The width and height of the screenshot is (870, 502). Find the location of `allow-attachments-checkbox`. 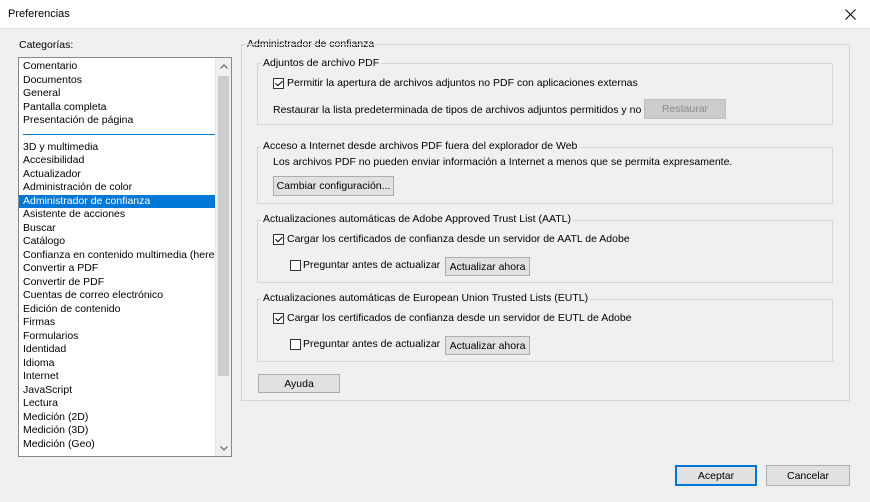

allow-attachments-checkbox is located at coordinates (278, 83).